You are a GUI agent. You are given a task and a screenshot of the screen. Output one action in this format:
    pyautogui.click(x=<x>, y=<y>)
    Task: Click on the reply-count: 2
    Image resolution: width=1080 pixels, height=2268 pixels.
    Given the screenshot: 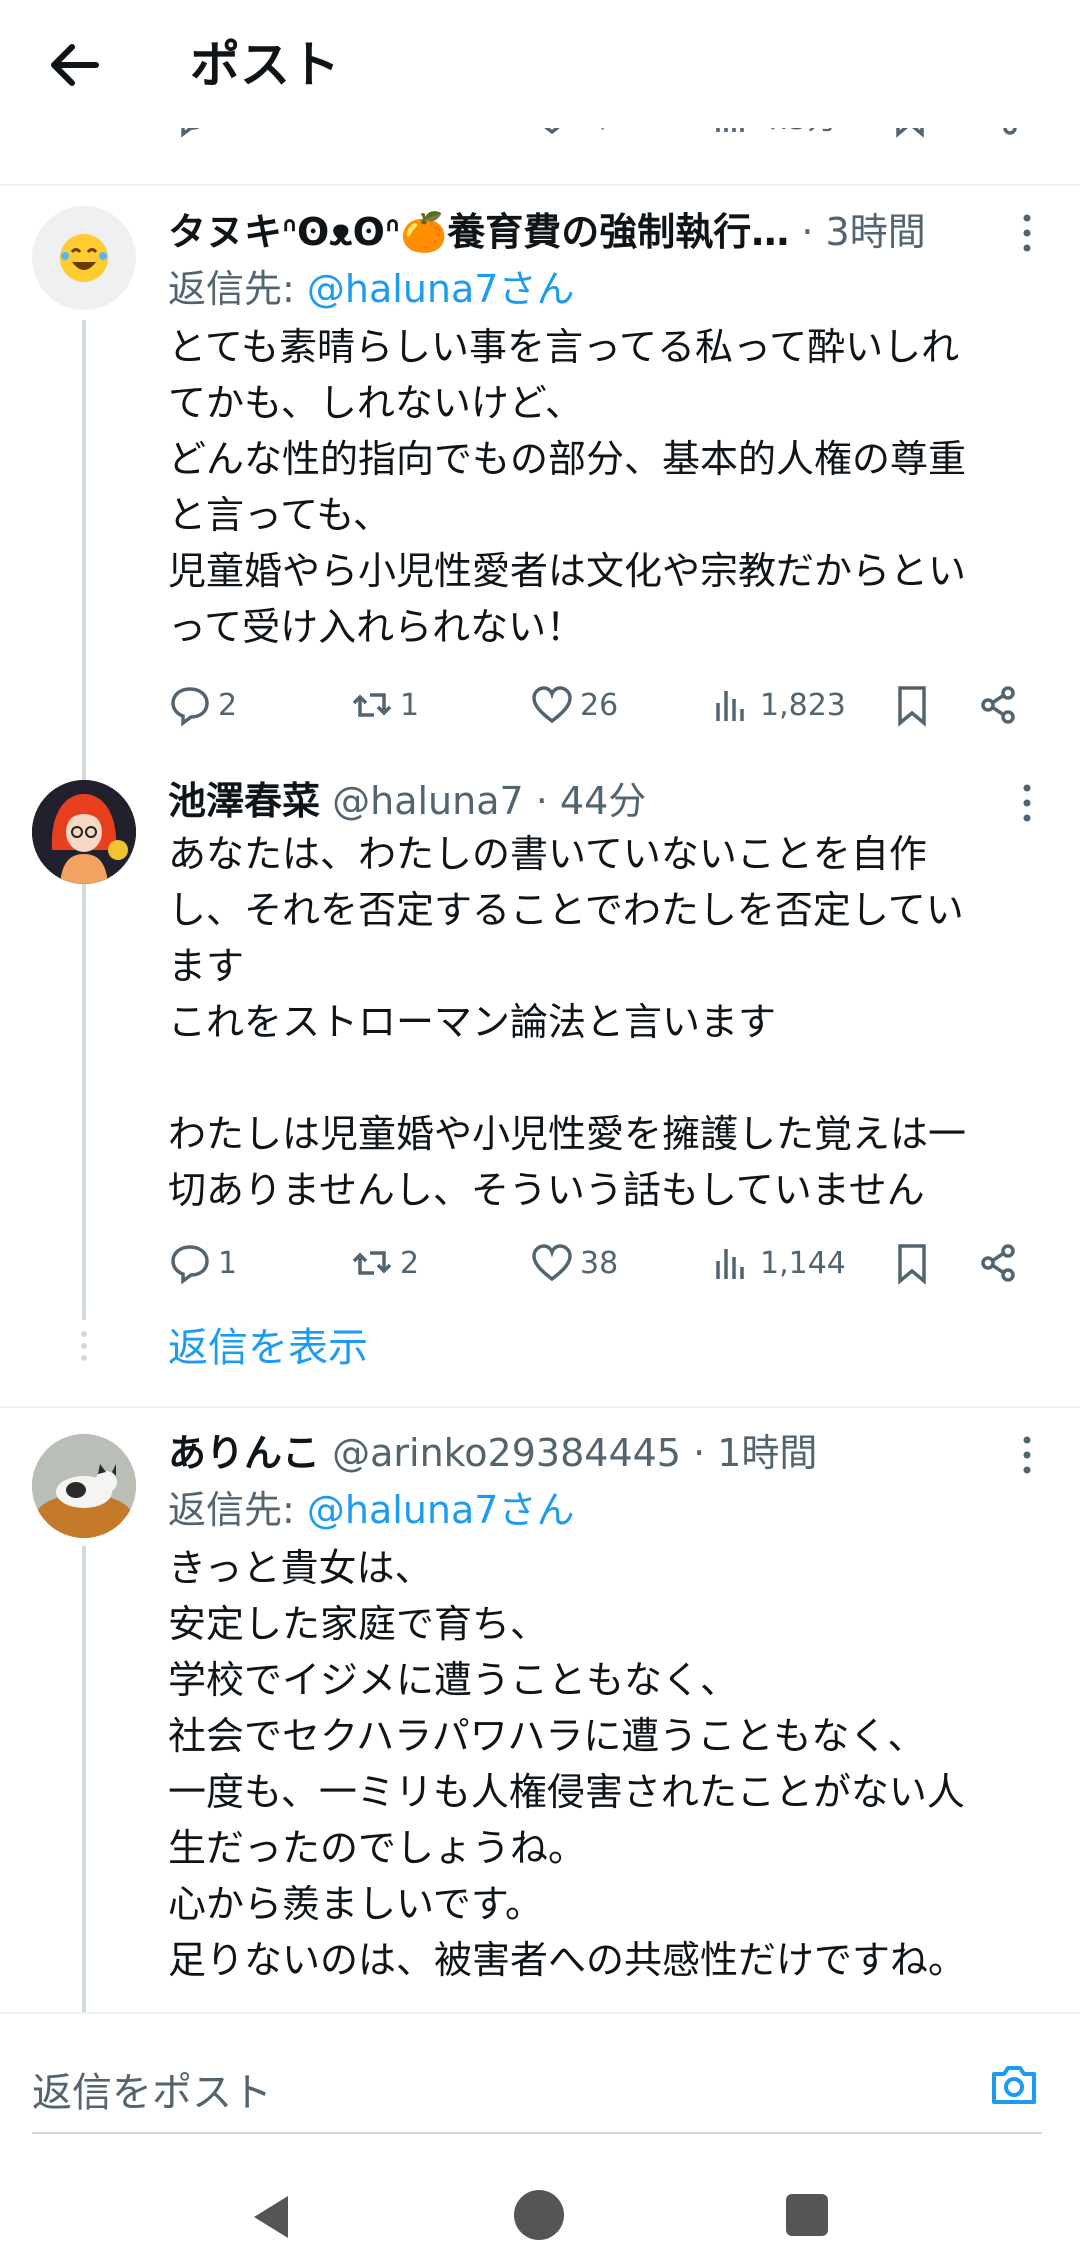 What is the action you would take?
    pyautogui.click(x=228, y=705)
    